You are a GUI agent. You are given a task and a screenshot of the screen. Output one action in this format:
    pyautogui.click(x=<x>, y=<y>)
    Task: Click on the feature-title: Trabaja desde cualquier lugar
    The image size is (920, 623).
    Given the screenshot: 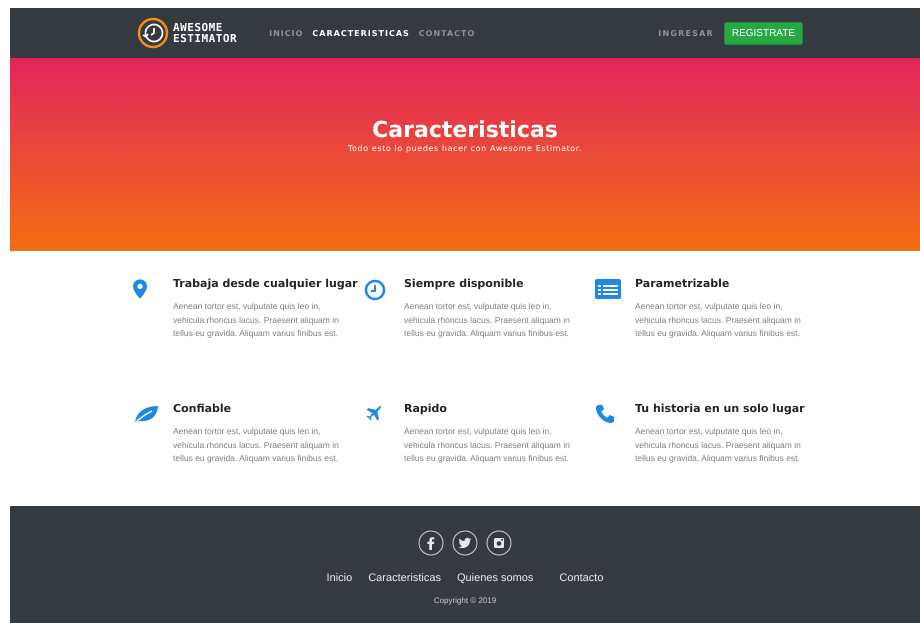 What is the action you would take?
    pyautogui.click(x=265, y=283)
    